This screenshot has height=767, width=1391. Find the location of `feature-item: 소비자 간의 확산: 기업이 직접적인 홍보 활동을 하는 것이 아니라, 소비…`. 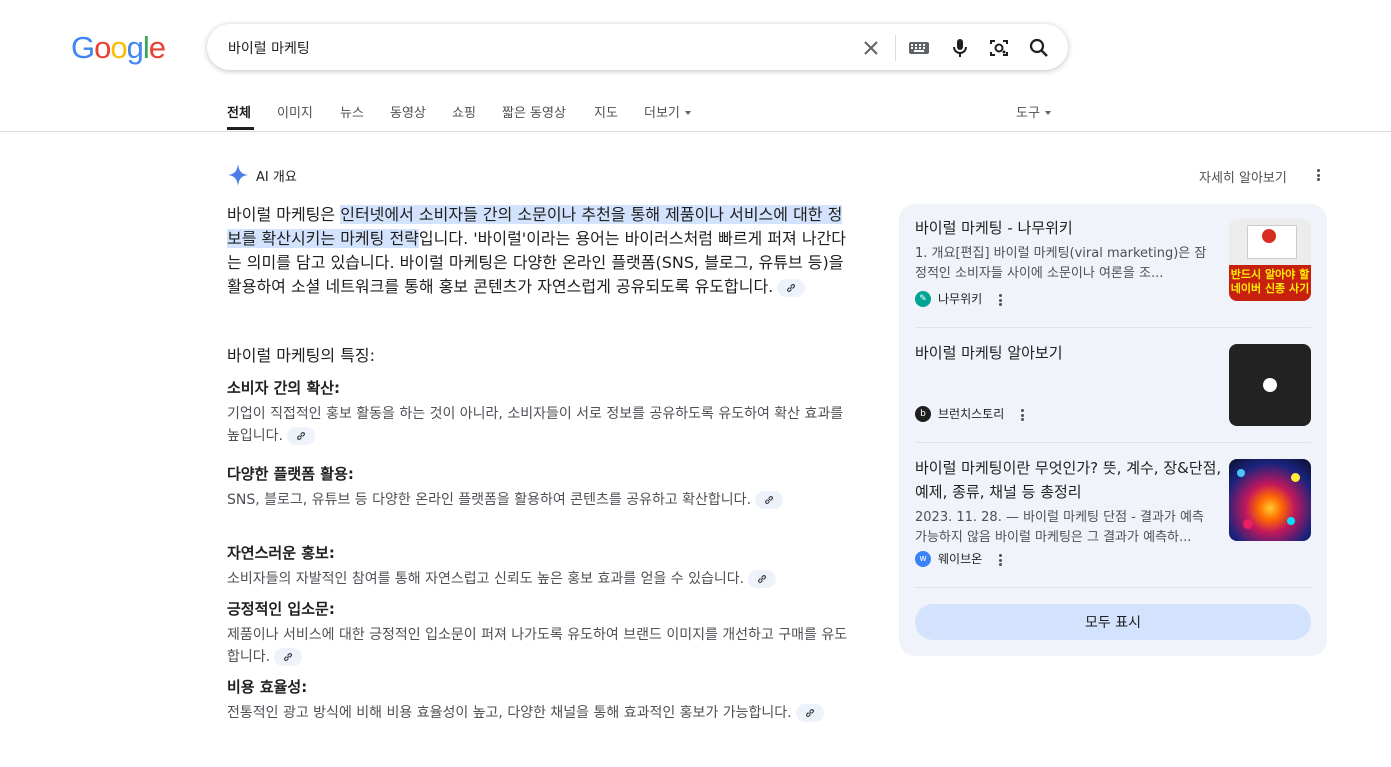

feature-item: 소비자 간의 확산: 기업이 직접적인 홍보 활동을 하는 것이 아니라, 소비… is located at coordinates (542, 412).